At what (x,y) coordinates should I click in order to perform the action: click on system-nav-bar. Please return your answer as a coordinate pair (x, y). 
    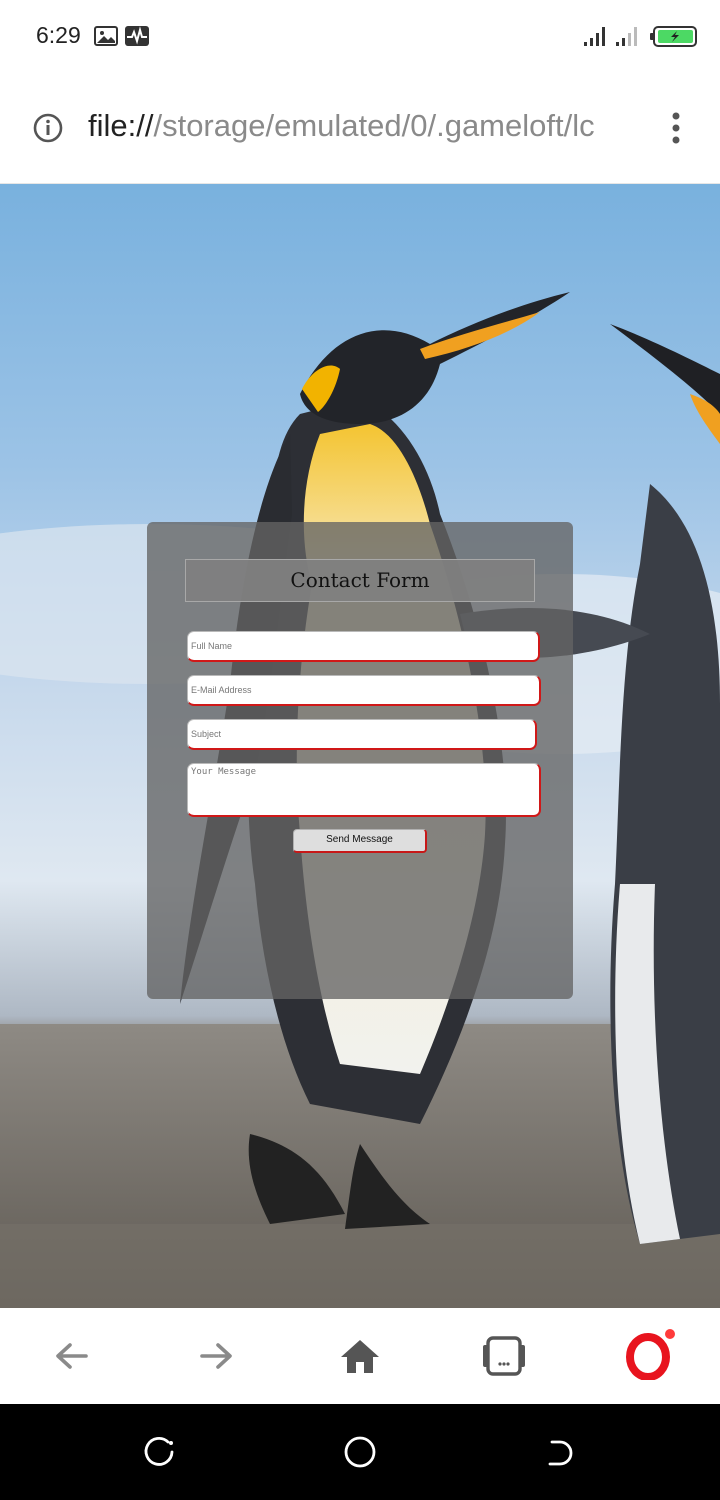
    Looking at the image, I should click on (360, 1452).